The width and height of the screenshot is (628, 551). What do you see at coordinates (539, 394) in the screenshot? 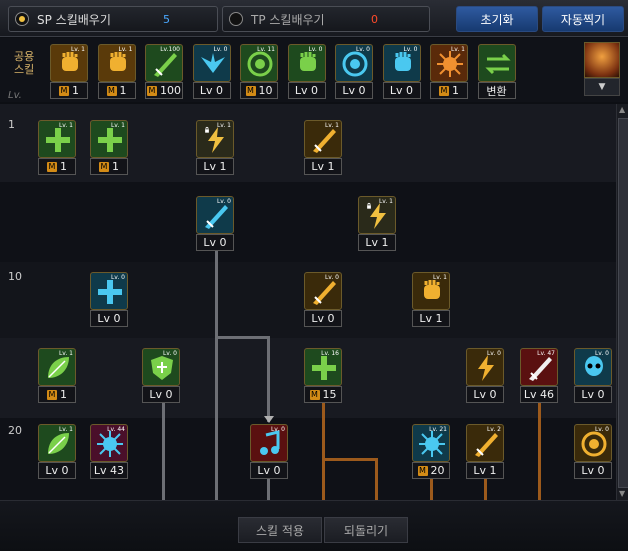
I see `skill-level-value: Lv 46` at bounding box center [539, 394].